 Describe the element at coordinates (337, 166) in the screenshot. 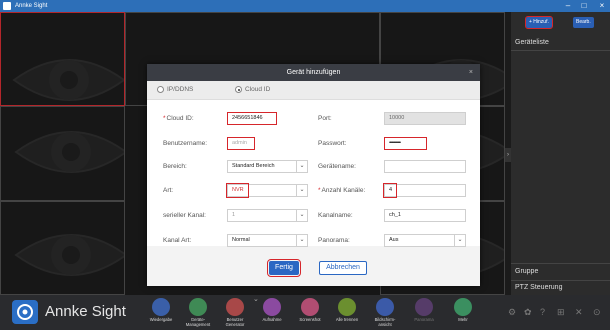

I see `device-name-label: Gerätename:` at that location.